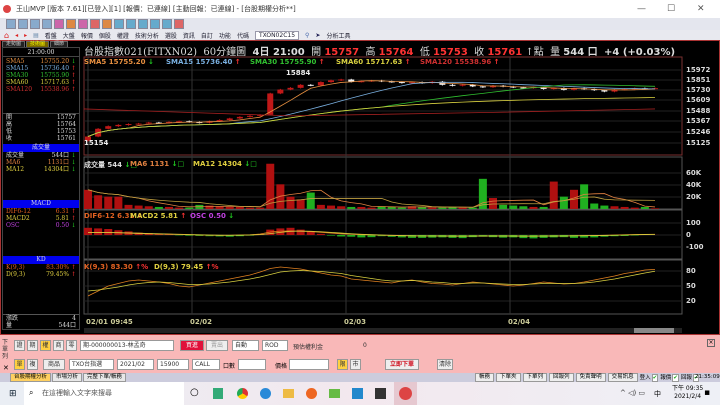  Describe the element at coordinates (104, 393) in the screenshot. I see `taskbar-search-input: 在這裡輸入文字來搜尋` at that location.